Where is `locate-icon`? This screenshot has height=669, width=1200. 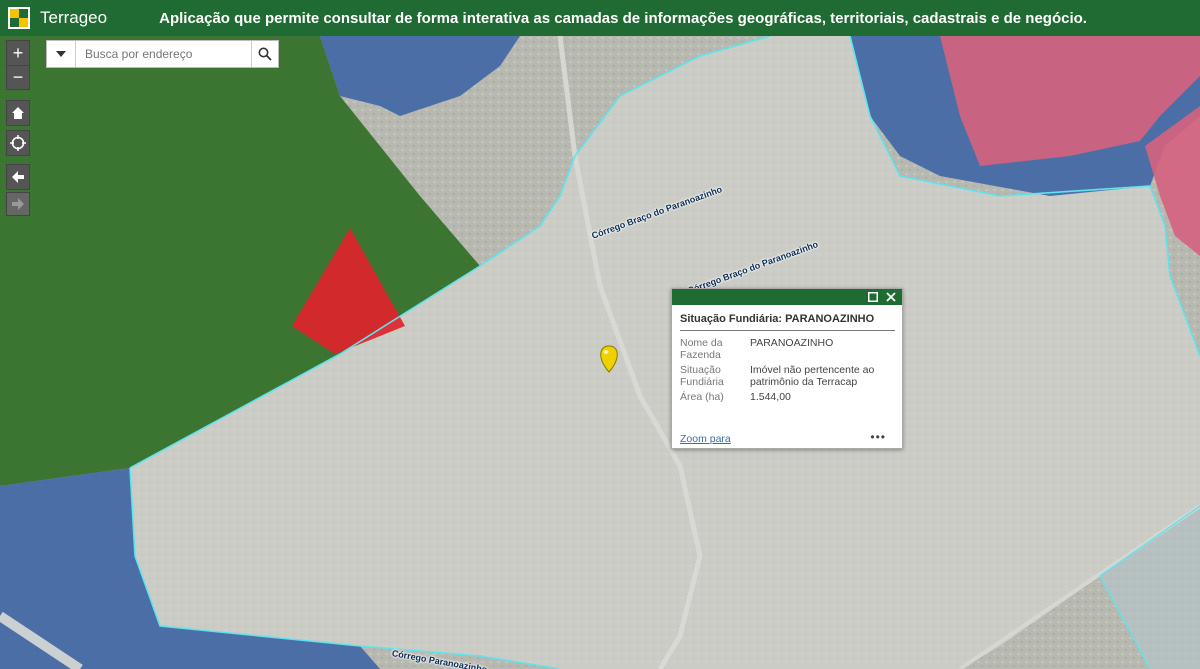
locate-icon is located at coordinates (18, 143).